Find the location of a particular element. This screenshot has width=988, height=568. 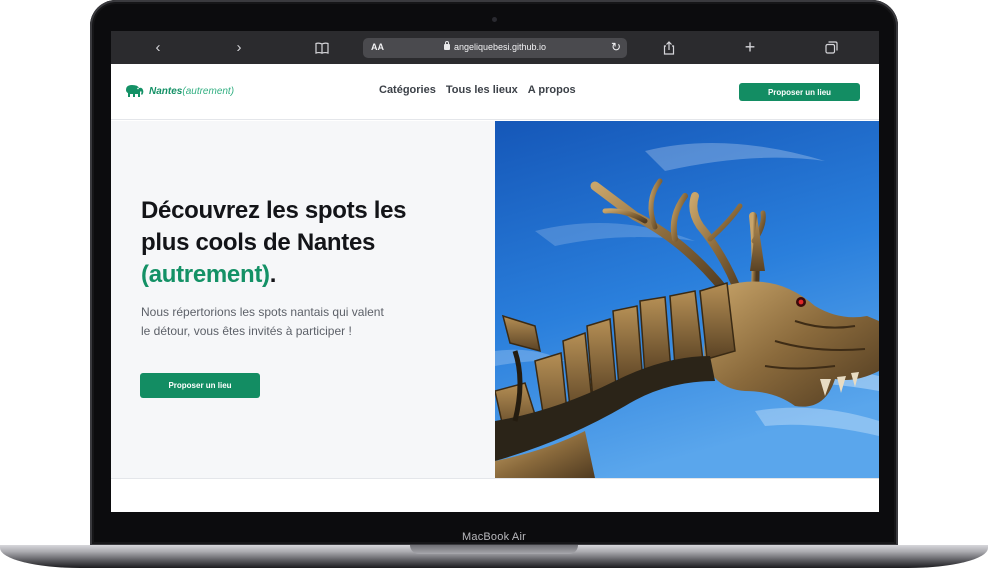

plus-icon: + is located at coordinates (750, 47).